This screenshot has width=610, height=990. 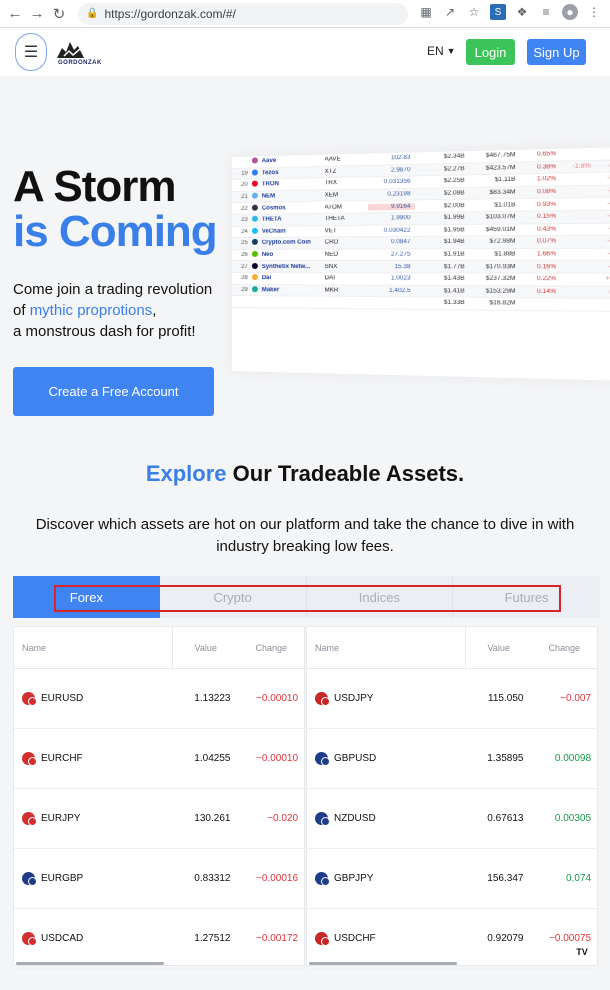 I want to click on coin-name, so click(x=293, y=302).